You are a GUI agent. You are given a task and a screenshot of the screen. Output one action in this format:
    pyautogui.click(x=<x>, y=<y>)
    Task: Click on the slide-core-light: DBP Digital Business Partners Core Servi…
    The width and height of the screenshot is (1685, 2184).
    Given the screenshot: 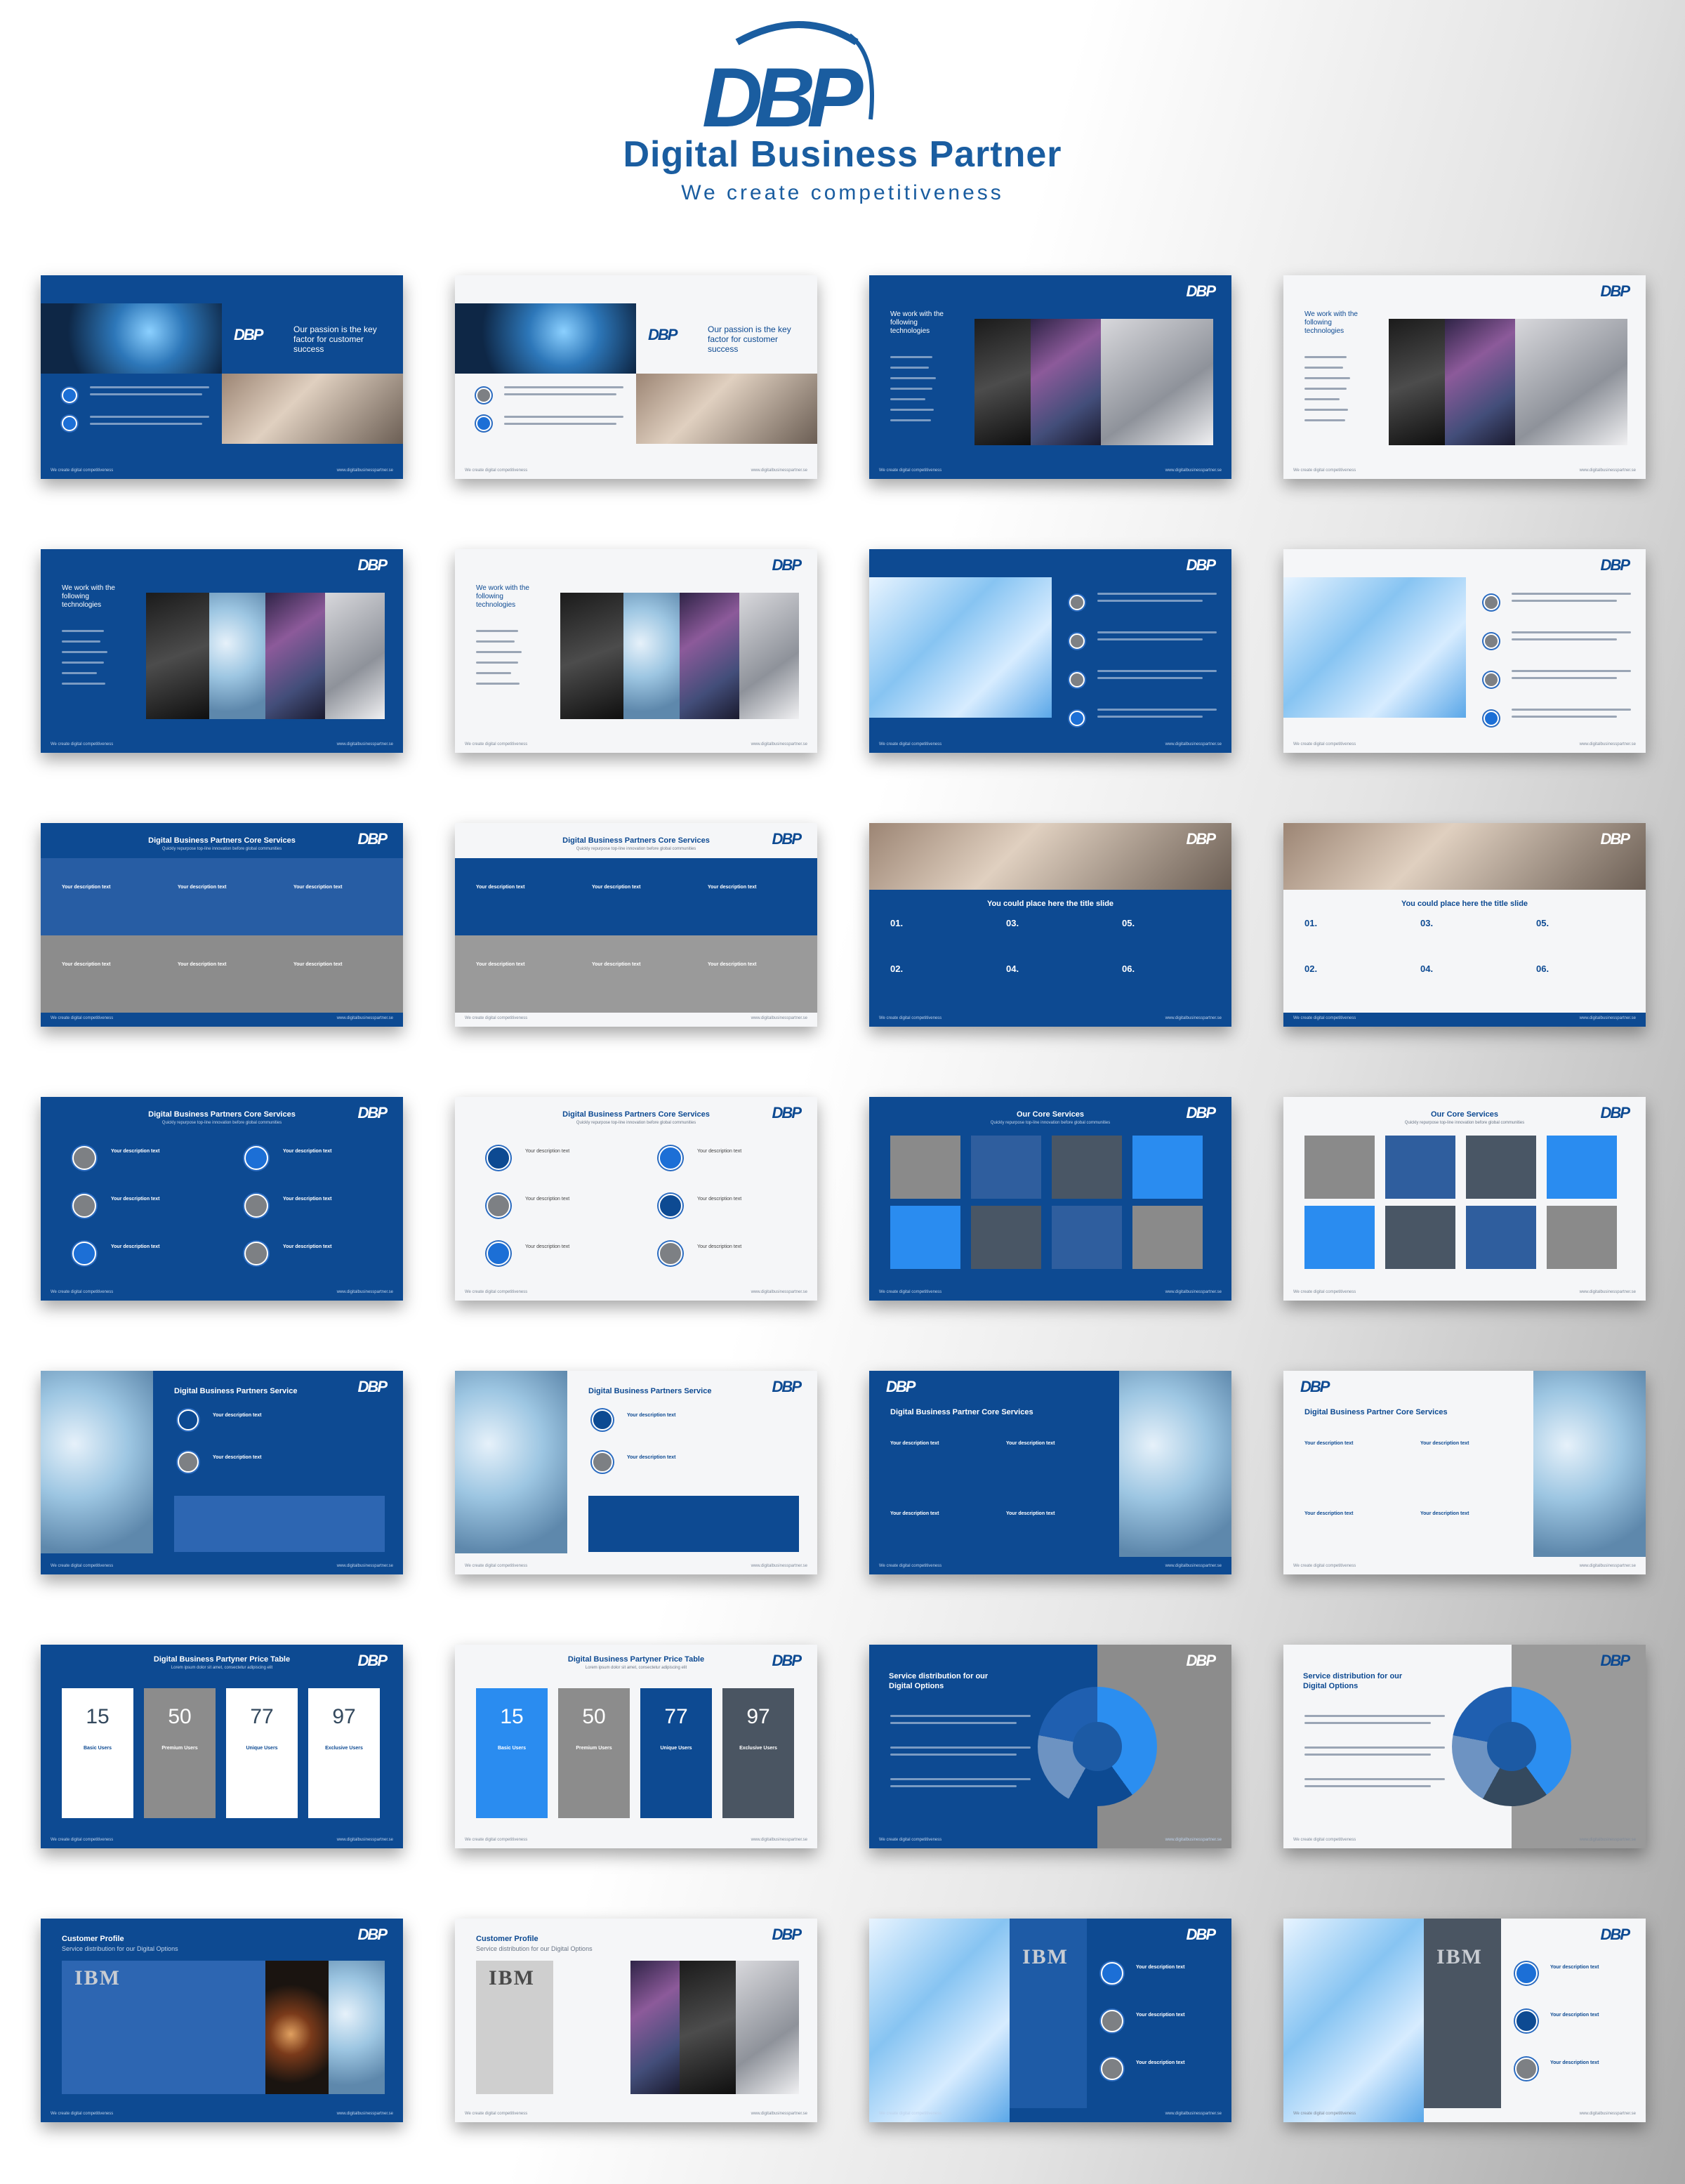 What is the action you would take?
    pyautogui.click(x=636, y=925)
    